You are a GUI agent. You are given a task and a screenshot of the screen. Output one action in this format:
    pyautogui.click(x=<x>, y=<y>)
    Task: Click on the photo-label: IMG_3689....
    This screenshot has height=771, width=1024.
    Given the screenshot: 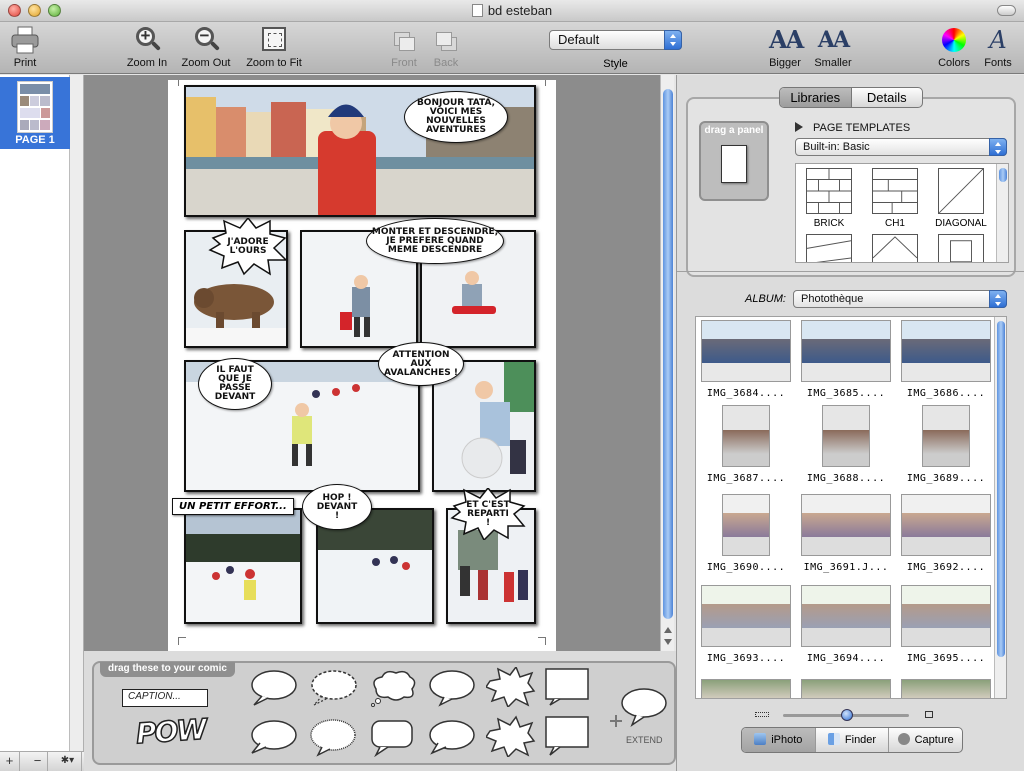 What is the action you would take?
    pyautogui.click(x=946, y=478)
    